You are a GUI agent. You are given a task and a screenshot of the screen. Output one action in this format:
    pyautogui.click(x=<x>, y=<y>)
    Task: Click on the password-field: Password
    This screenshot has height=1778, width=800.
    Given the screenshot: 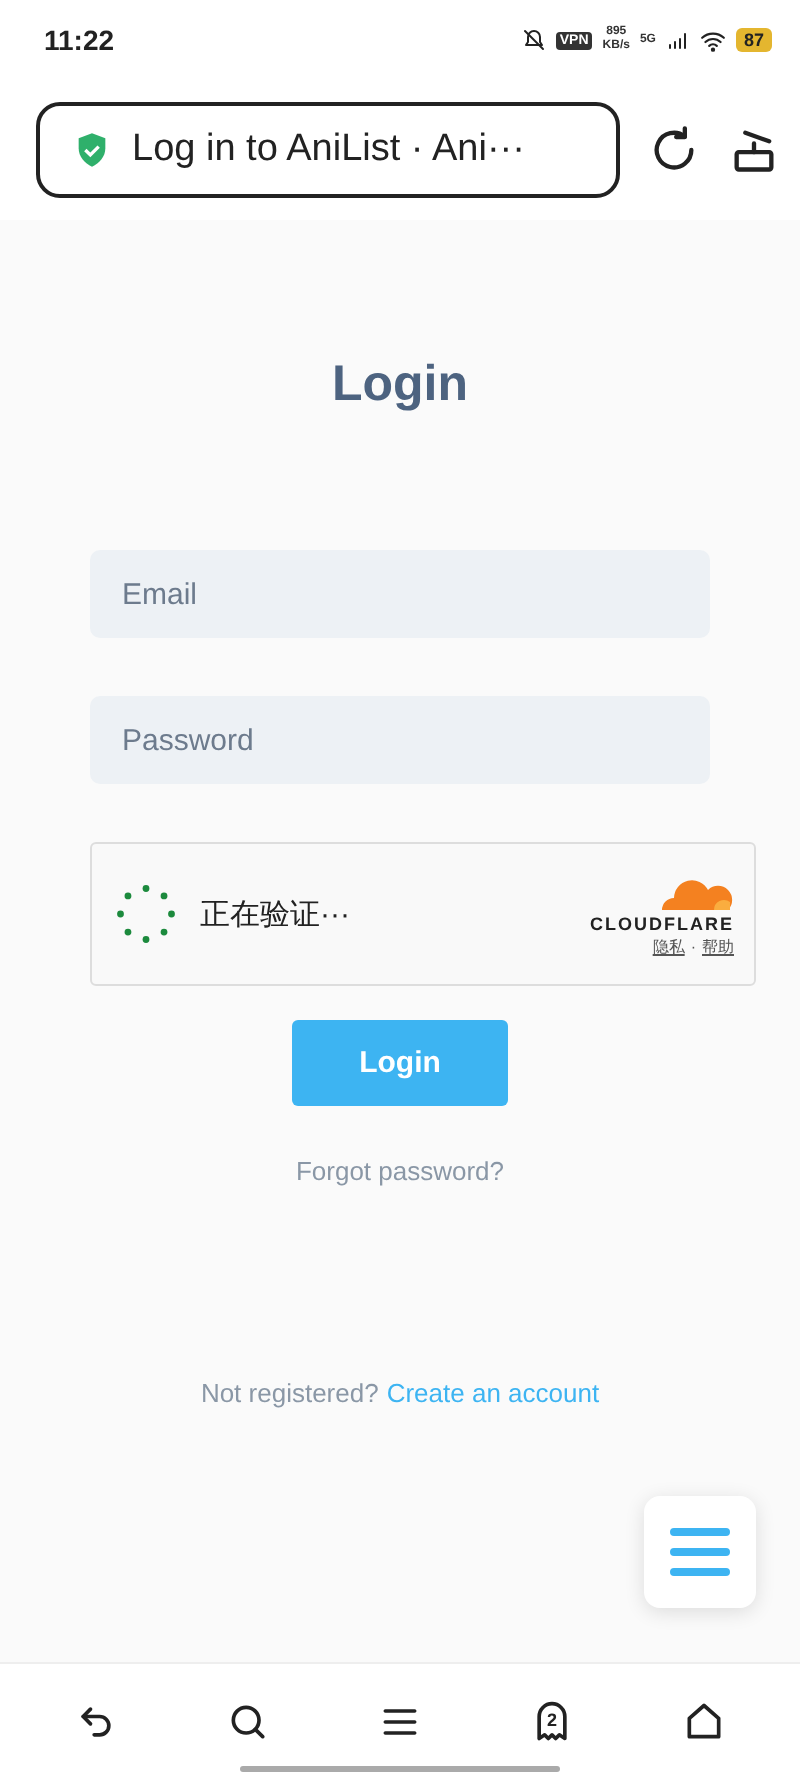 What is the action you would take?
    pyautogui.click(x=400, y=740)
    